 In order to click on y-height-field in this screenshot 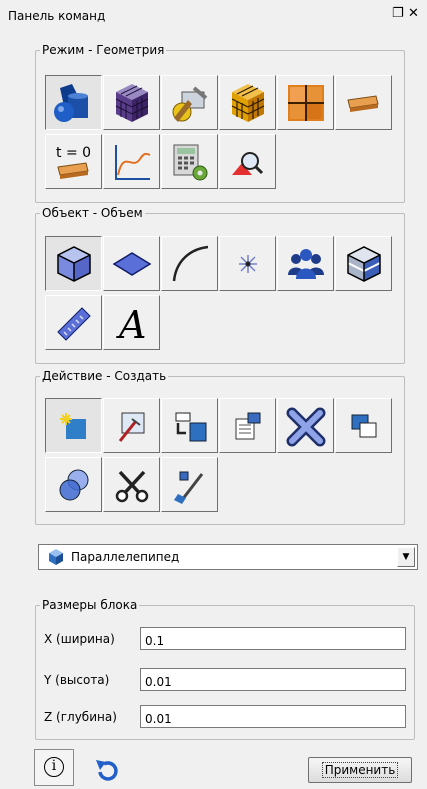, I will do `click(273, 679)`.